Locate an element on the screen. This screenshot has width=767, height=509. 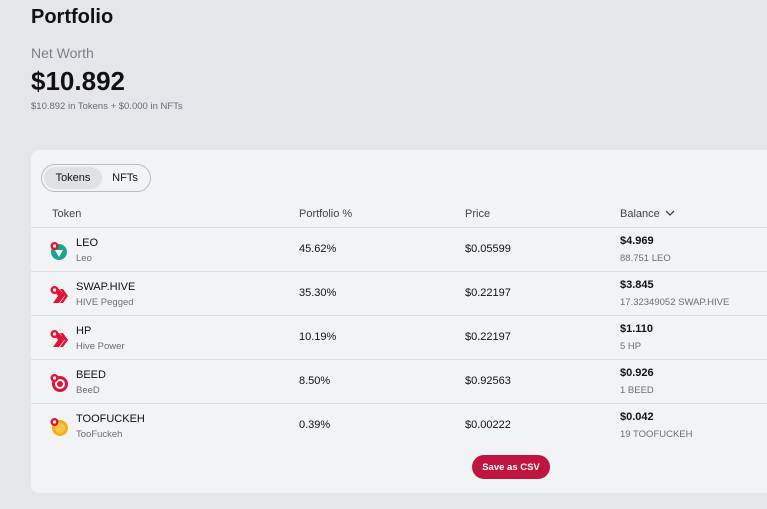
net-worth-breakdown: $10.892 in Tokens + $0.000 in NFTs is located at coordinates (107, 106).